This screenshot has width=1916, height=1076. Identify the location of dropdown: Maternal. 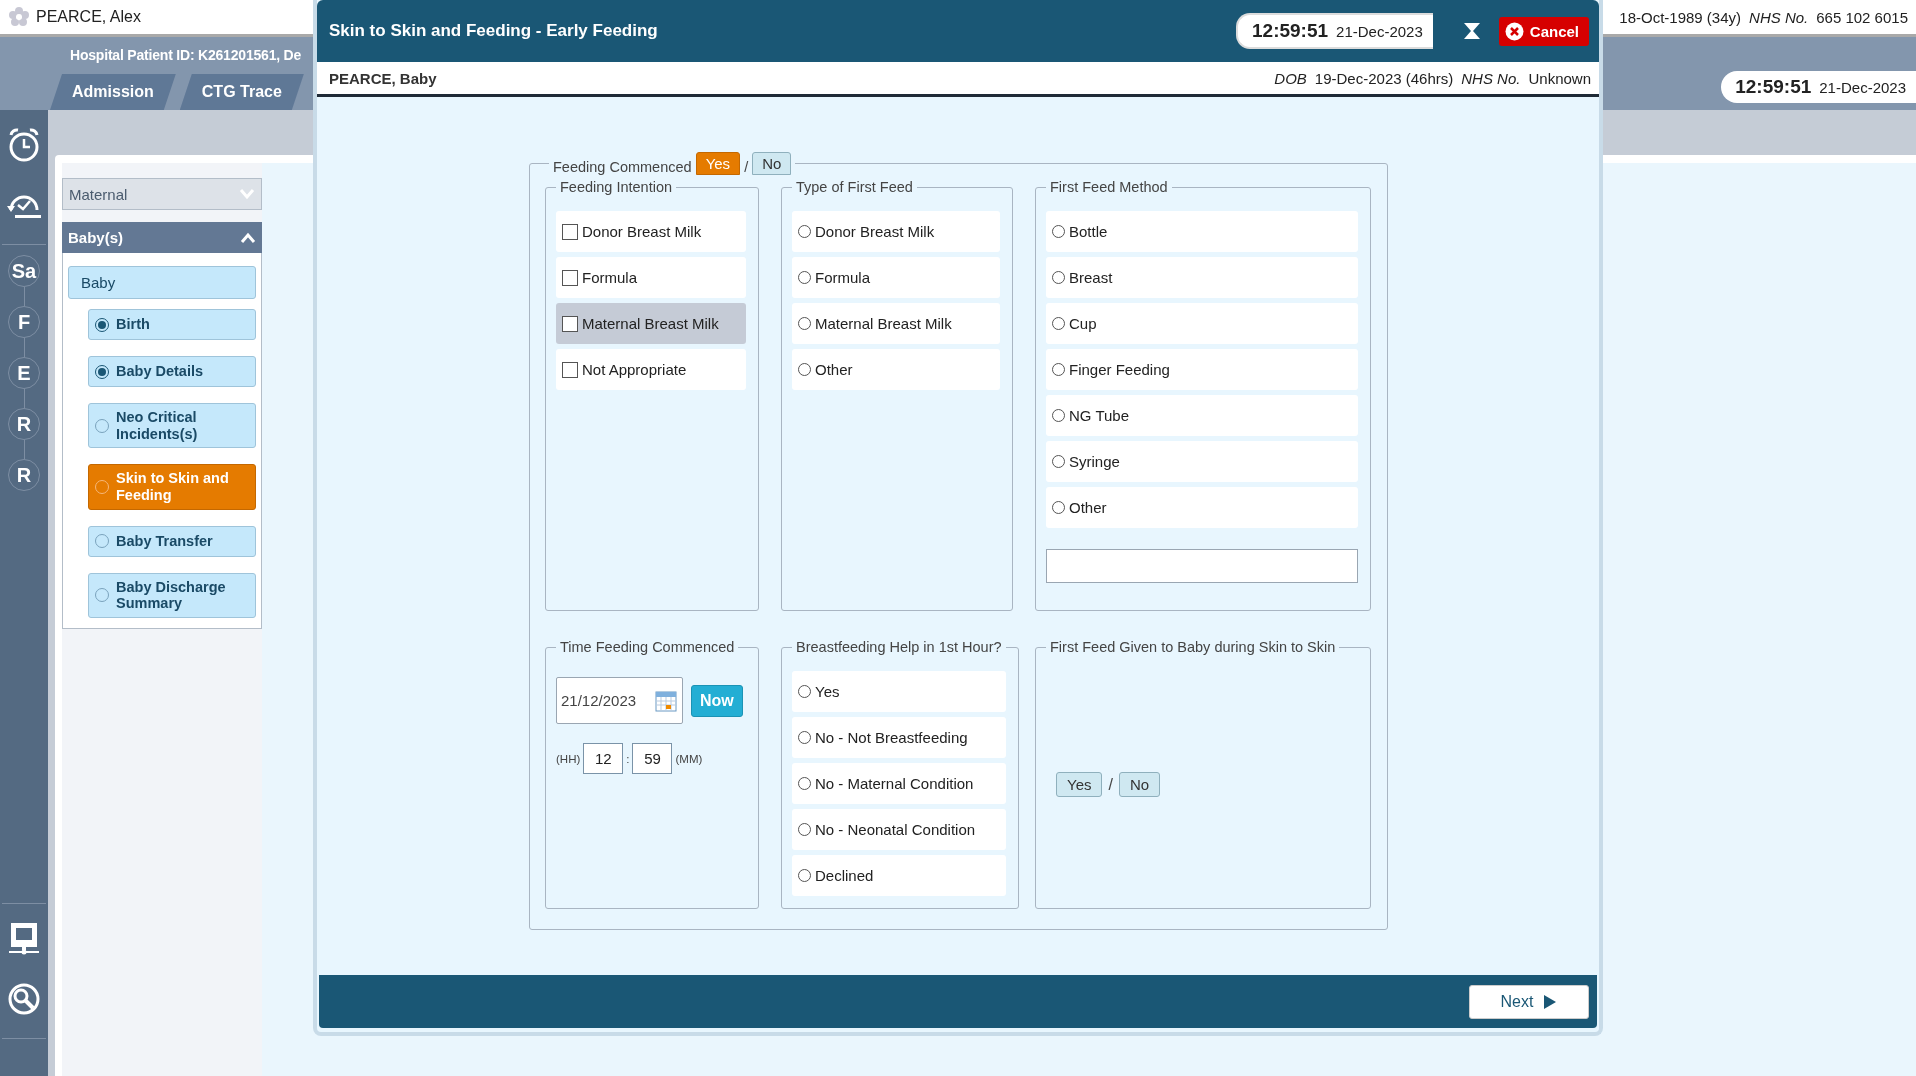
(162, 194).